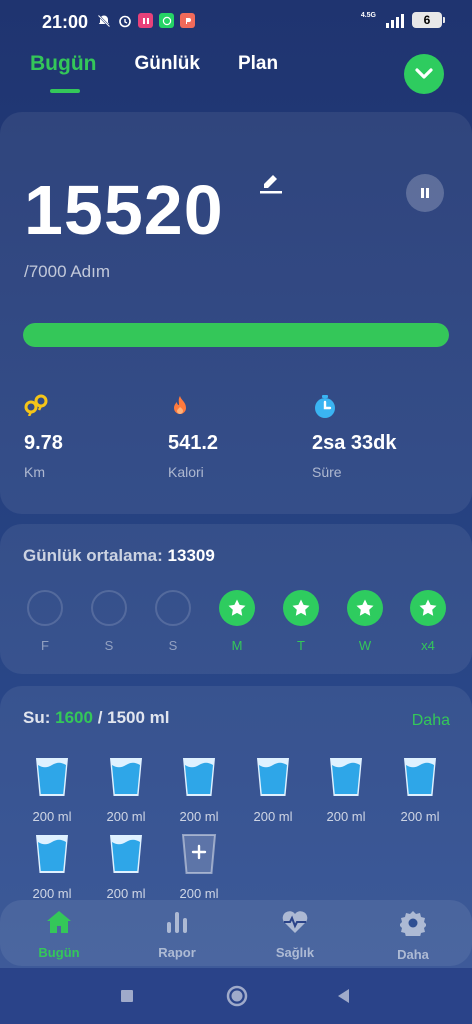 The width and height of the screenshot is (472, 1024). I want to click on stat-distance: 9.78 Km, so click(43, 437).